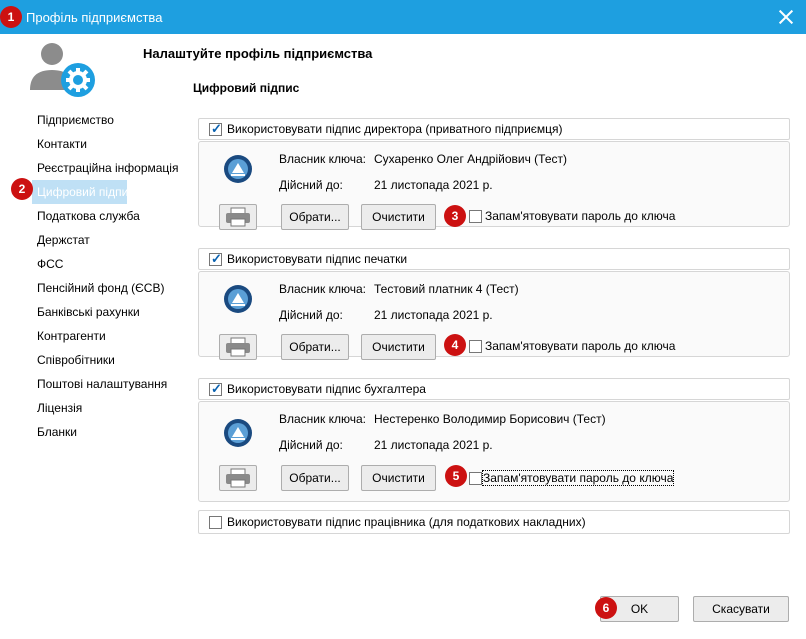 The height and width of the screenshot is (639, 806). What do you see at coordinates (112, 336) in the screenshot?
I see `sidebar-item-counterparties: Контрагенти` at bounding box center [112, 336].